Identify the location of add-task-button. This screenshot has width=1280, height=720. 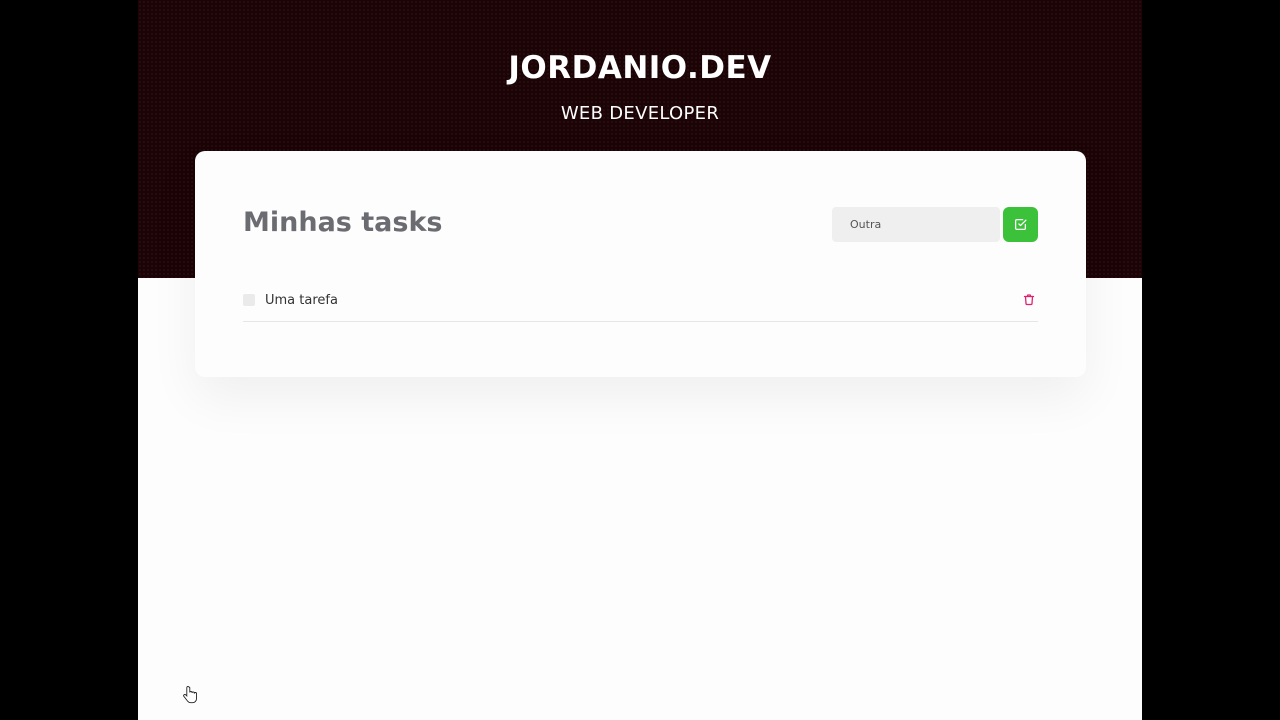
(1020, 224).